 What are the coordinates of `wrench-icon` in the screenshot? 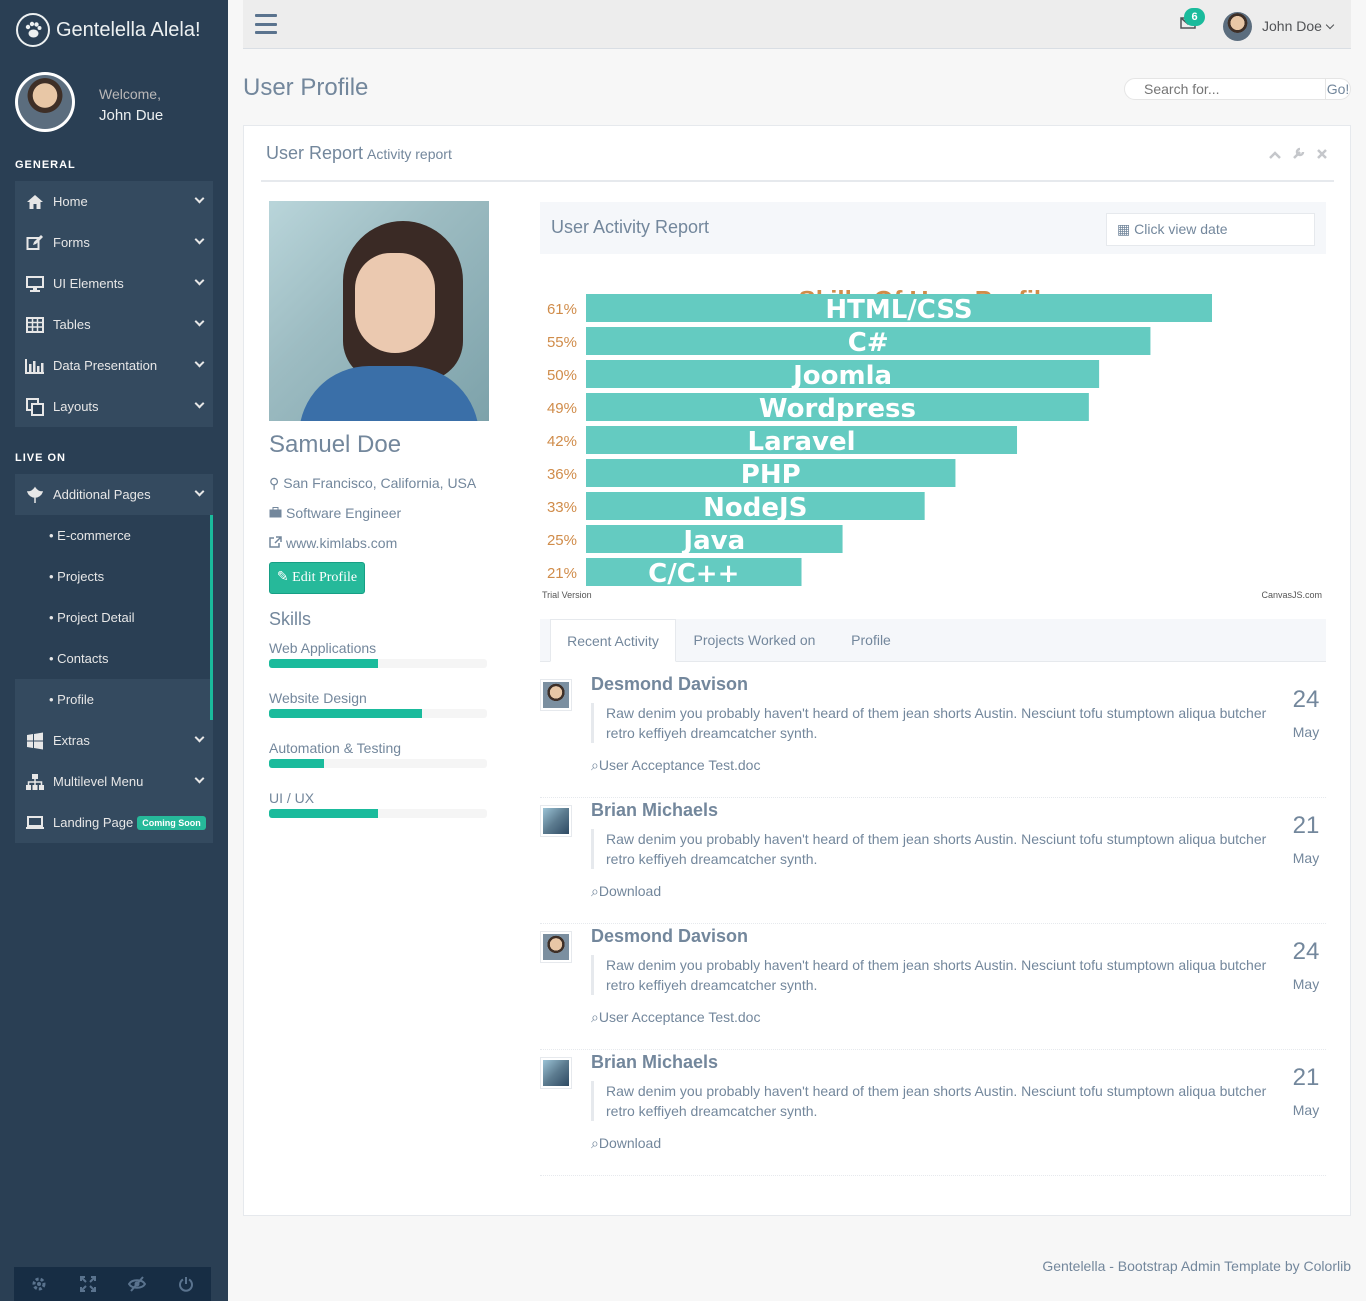 It's located at (1299, 154).